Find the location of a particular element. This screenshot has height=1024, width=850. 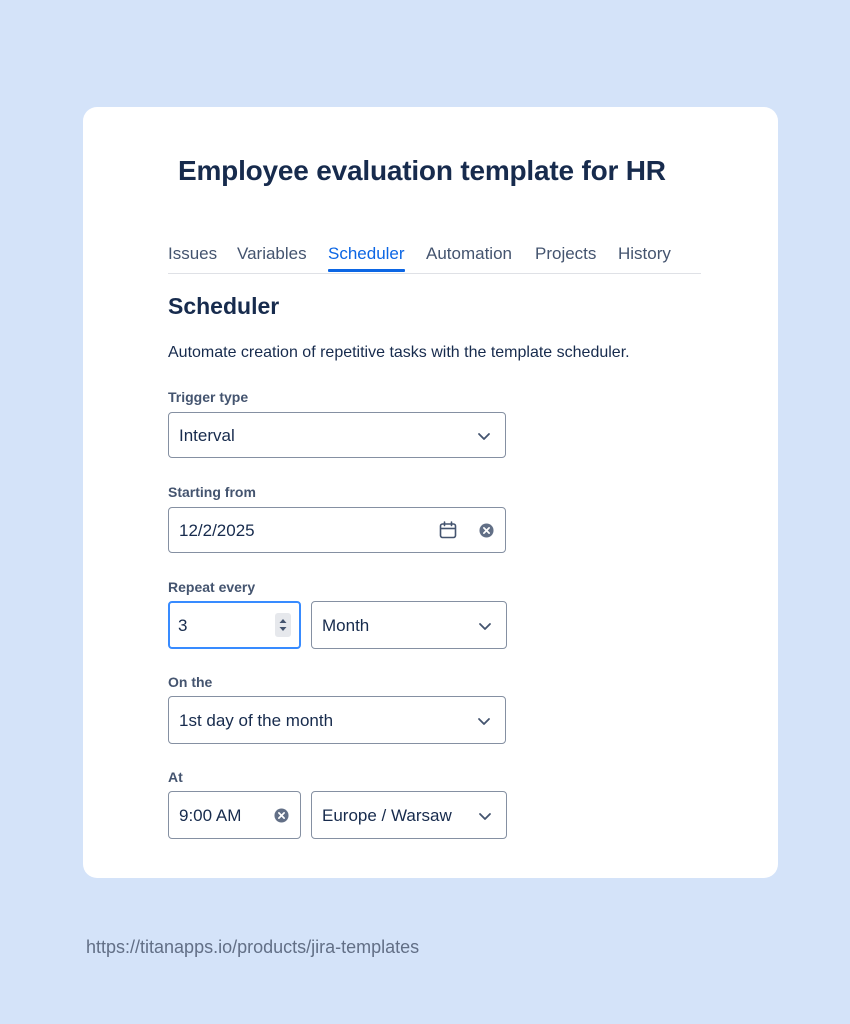

trigger-type-label: Trigger type is located at coordinates (208, 397).